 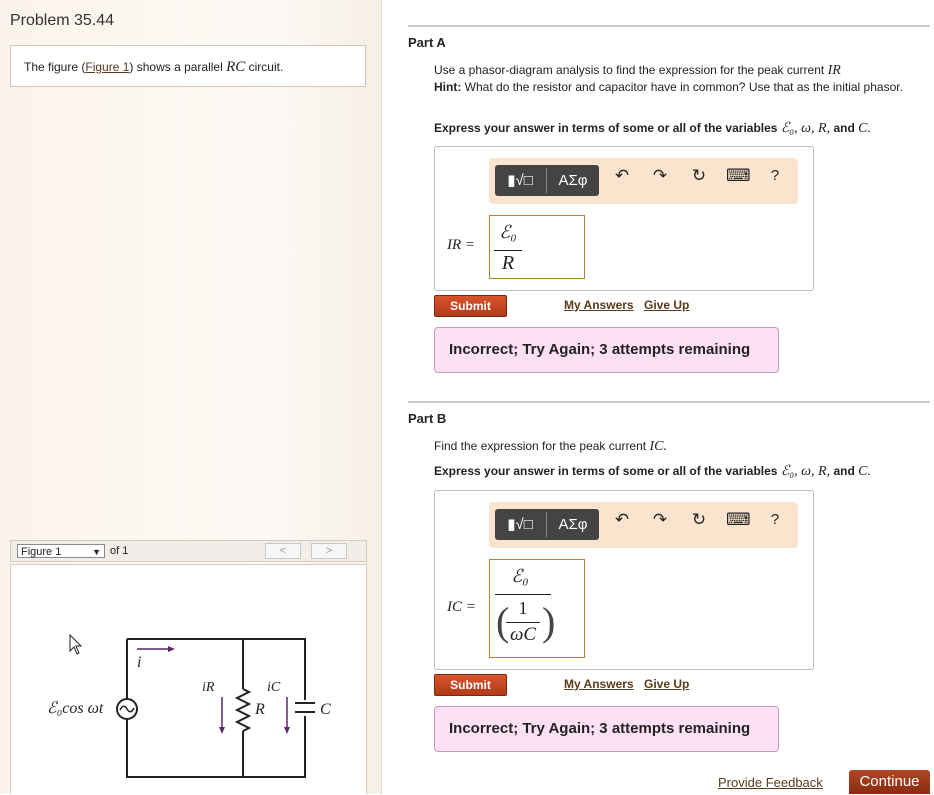 What do you see at coordinates (599, 684) in the screenshot?
I see `part-b-my-answers-link: My Answers` at bounding box center [599, 684].